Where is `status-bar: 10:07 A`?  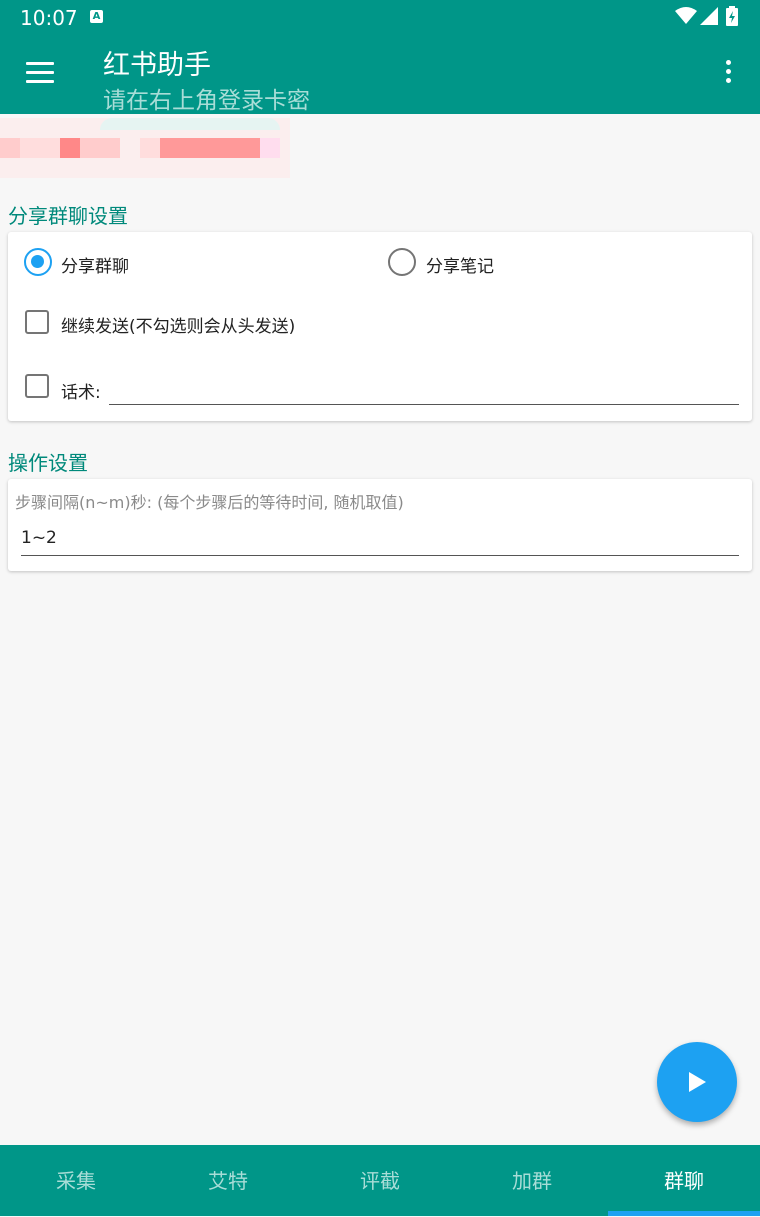
status-bar: 10:07 A is located at coordinates (380, 17).